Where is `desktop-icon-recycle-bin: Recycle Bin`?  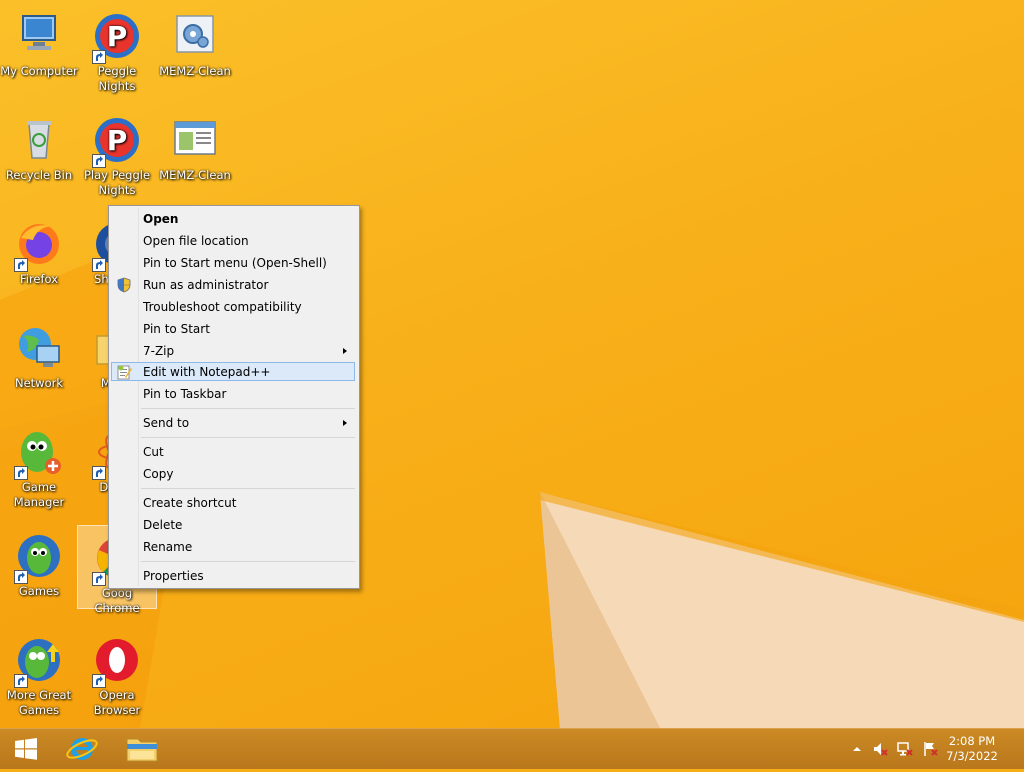 desktop-icon-recycle-bin: Recycle Bin is located at coordinates (39, 145).